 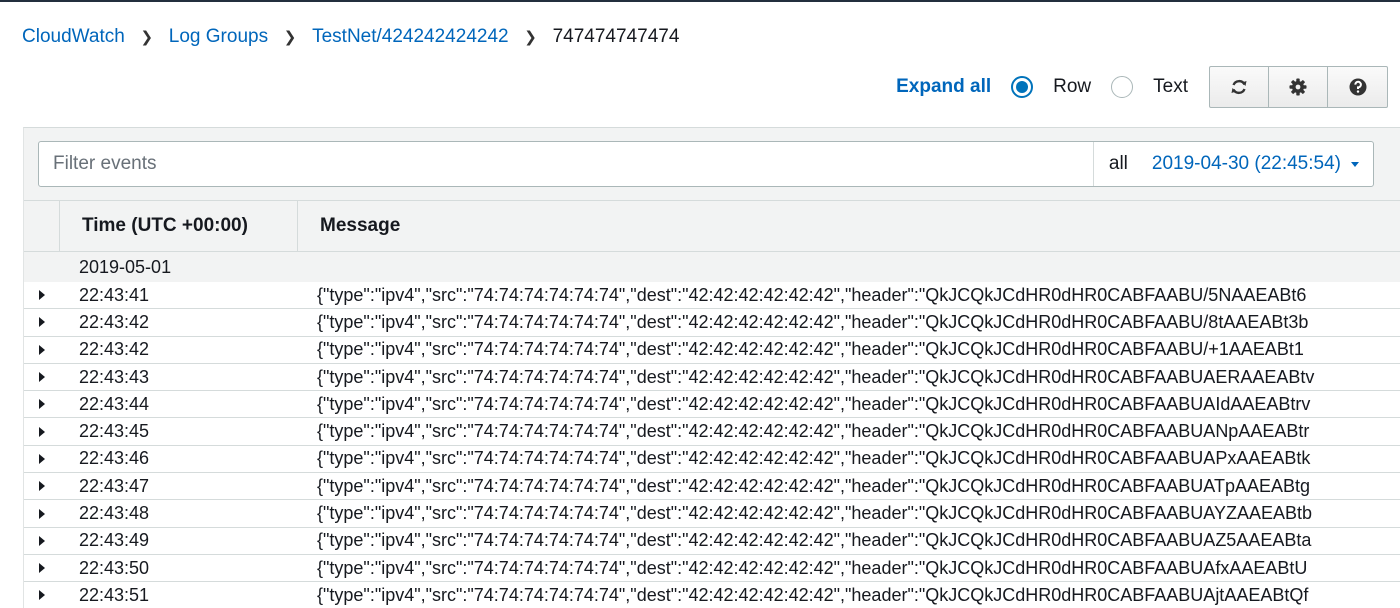 I want to click on settings-button, so click(x=1298, y=87).